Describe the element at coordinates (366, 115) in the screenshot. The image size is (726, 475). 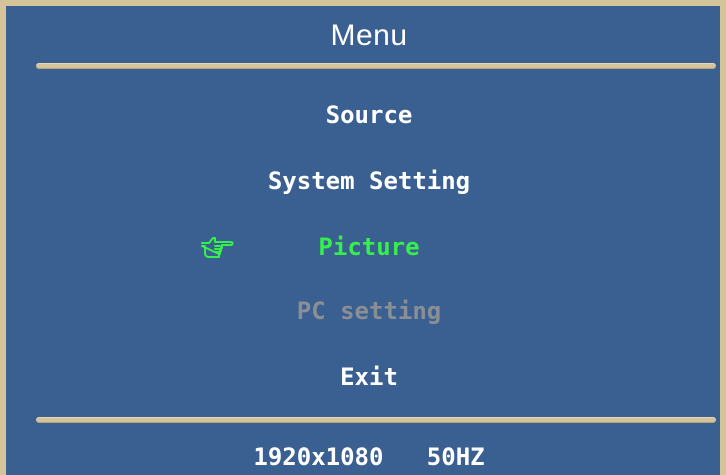
I see `menu-item-source: Source` at that location.